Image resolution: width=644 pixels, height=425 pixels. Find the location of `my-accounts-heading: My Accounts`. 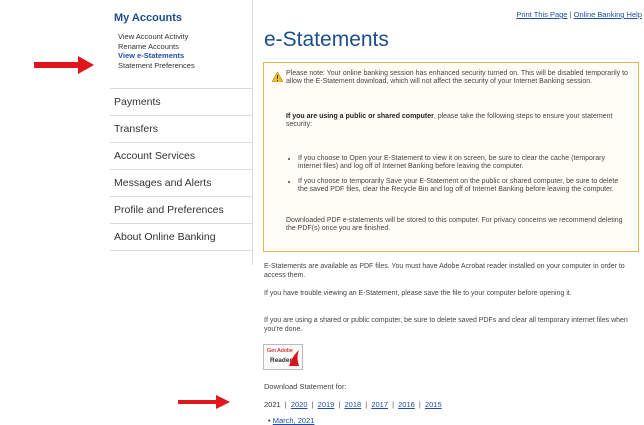

my-accounts-heading: My Accounts is located at coordinates (148, 18).